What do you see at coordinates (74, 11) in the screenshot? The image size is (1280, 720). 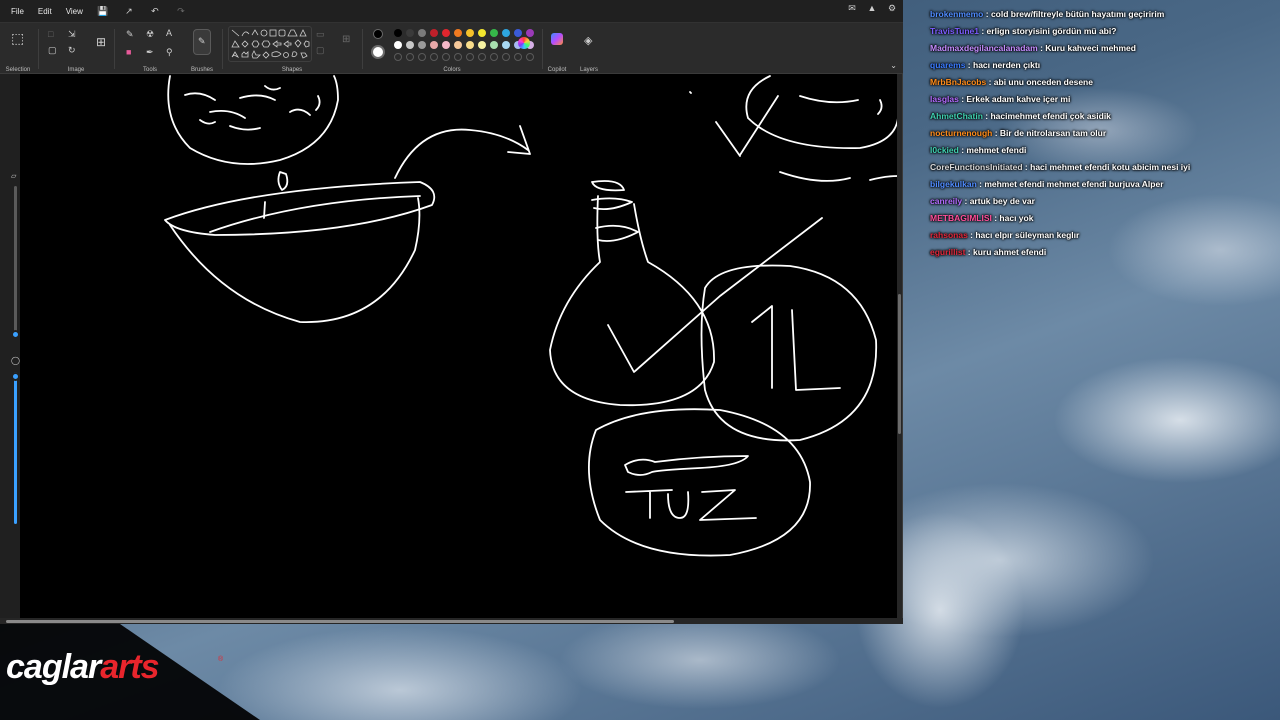 I see `menu-view: View` at bounding box center [74, 11].